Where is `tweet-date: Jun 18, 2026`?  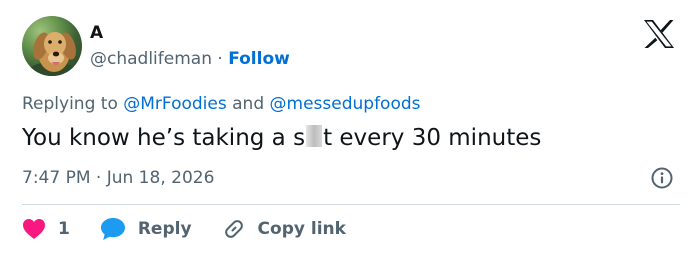 tweet-date: Jun 18, 2026 is located at coordinates (161, 178).